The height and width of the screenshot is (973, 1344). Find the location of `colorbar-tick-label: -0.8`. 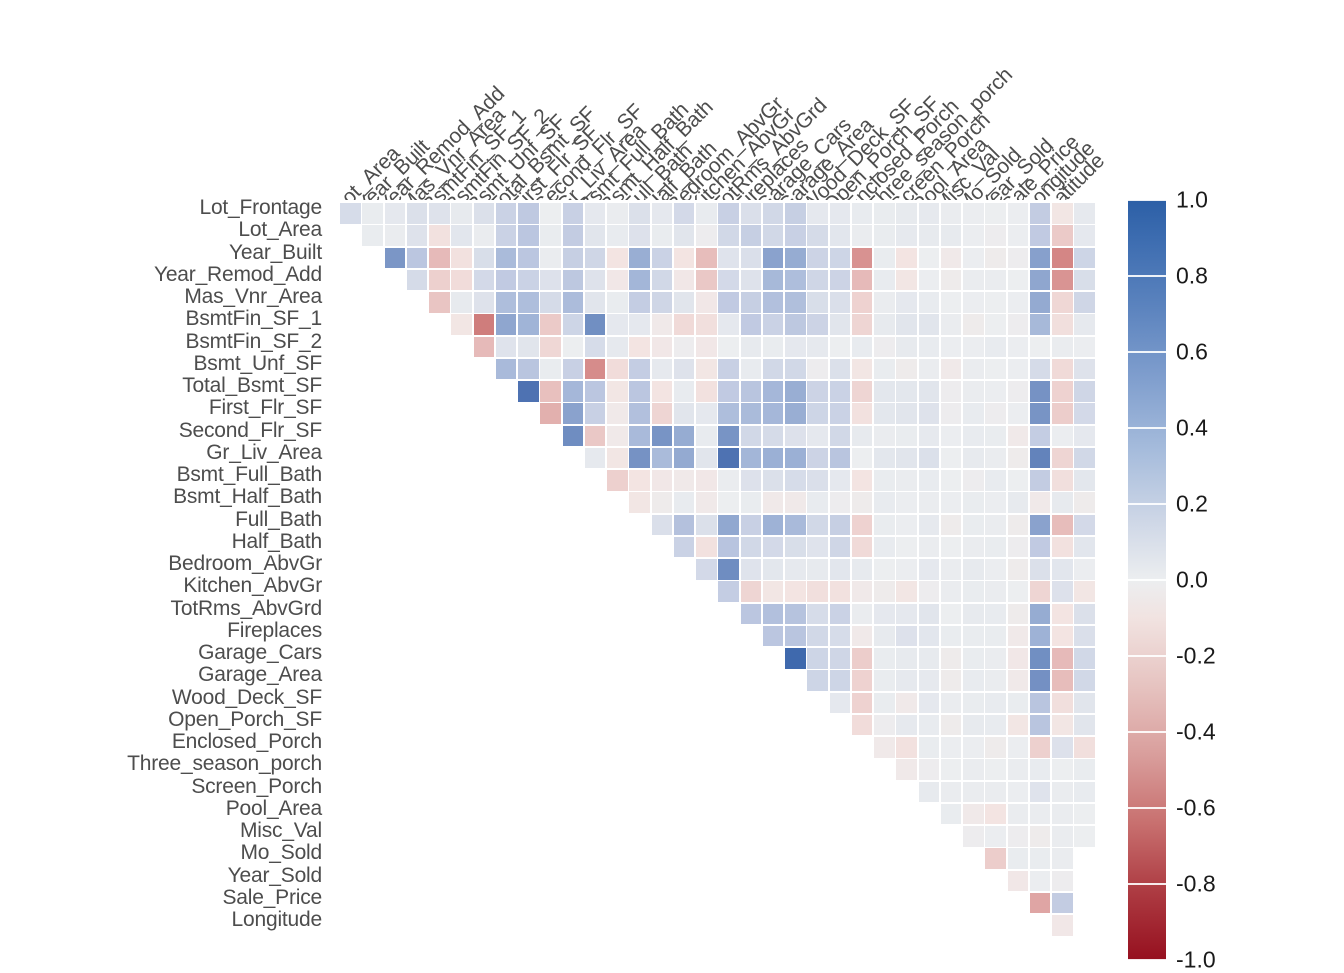

colorbar-tick-label: -0.8 is located at coordinates (1196, 883).